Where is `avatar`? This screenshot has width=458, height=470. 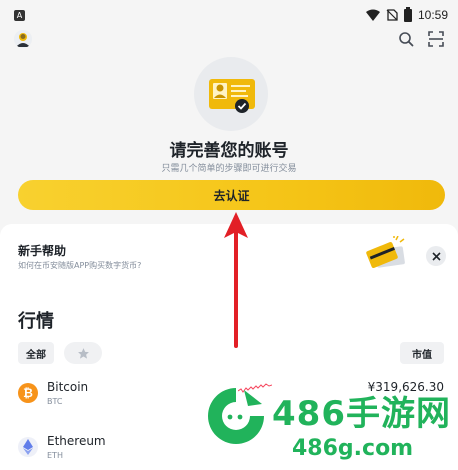 avatar is located at coordinates (23, 39).